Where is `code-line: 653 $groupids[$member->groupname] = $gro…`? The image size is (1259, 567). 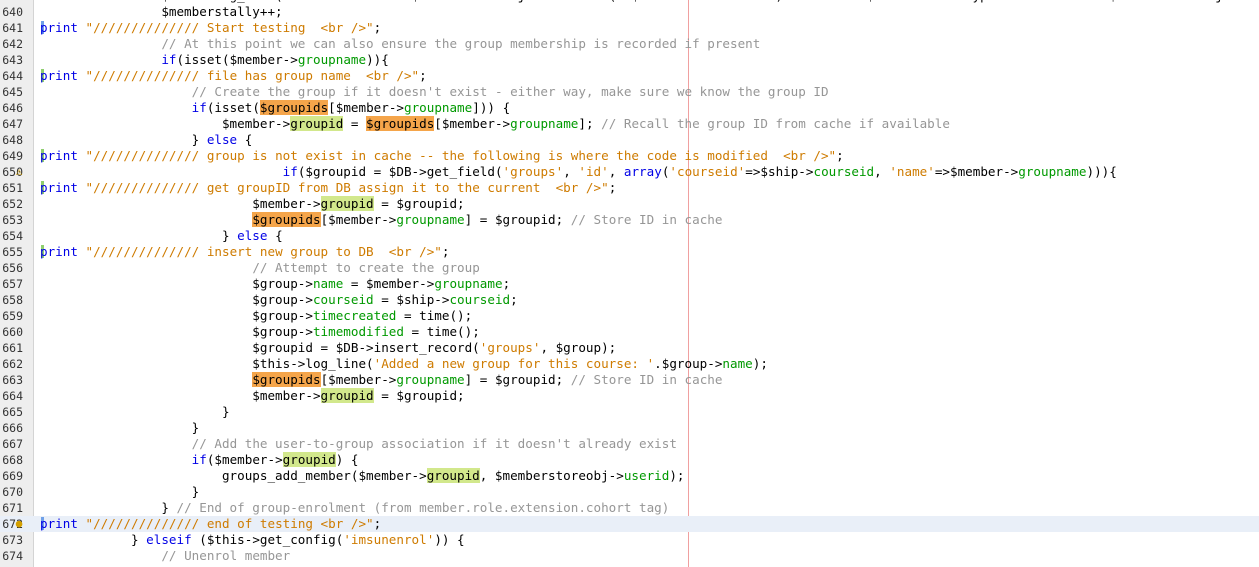 code-line: 653 $groupids[$member->groupname] = $gro… is located at coordinates (629, 220).